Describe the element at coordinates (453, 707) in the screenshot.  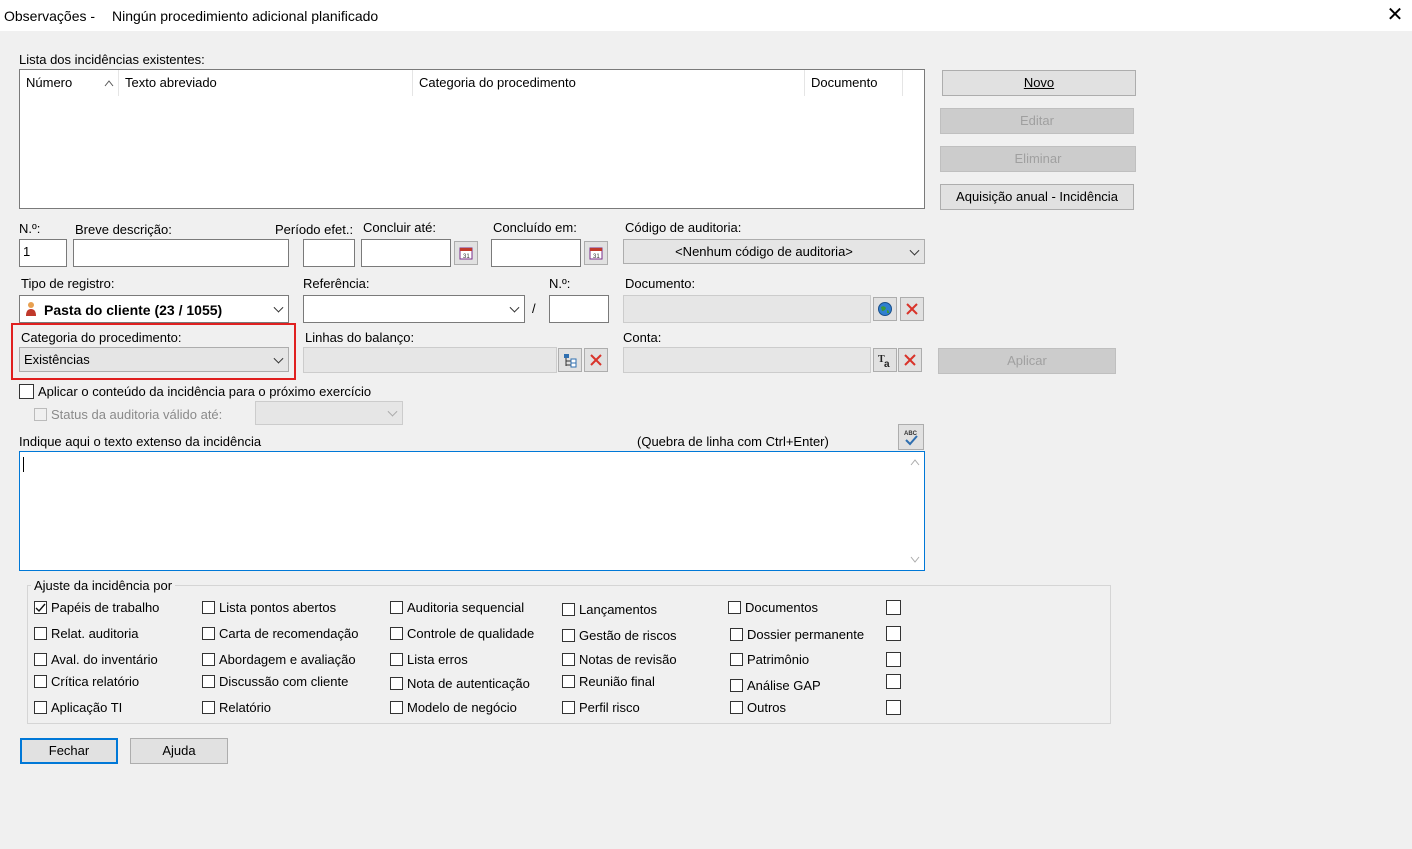
I see `checkbox-modelo-negocio: Modelo de negócio` at that location.